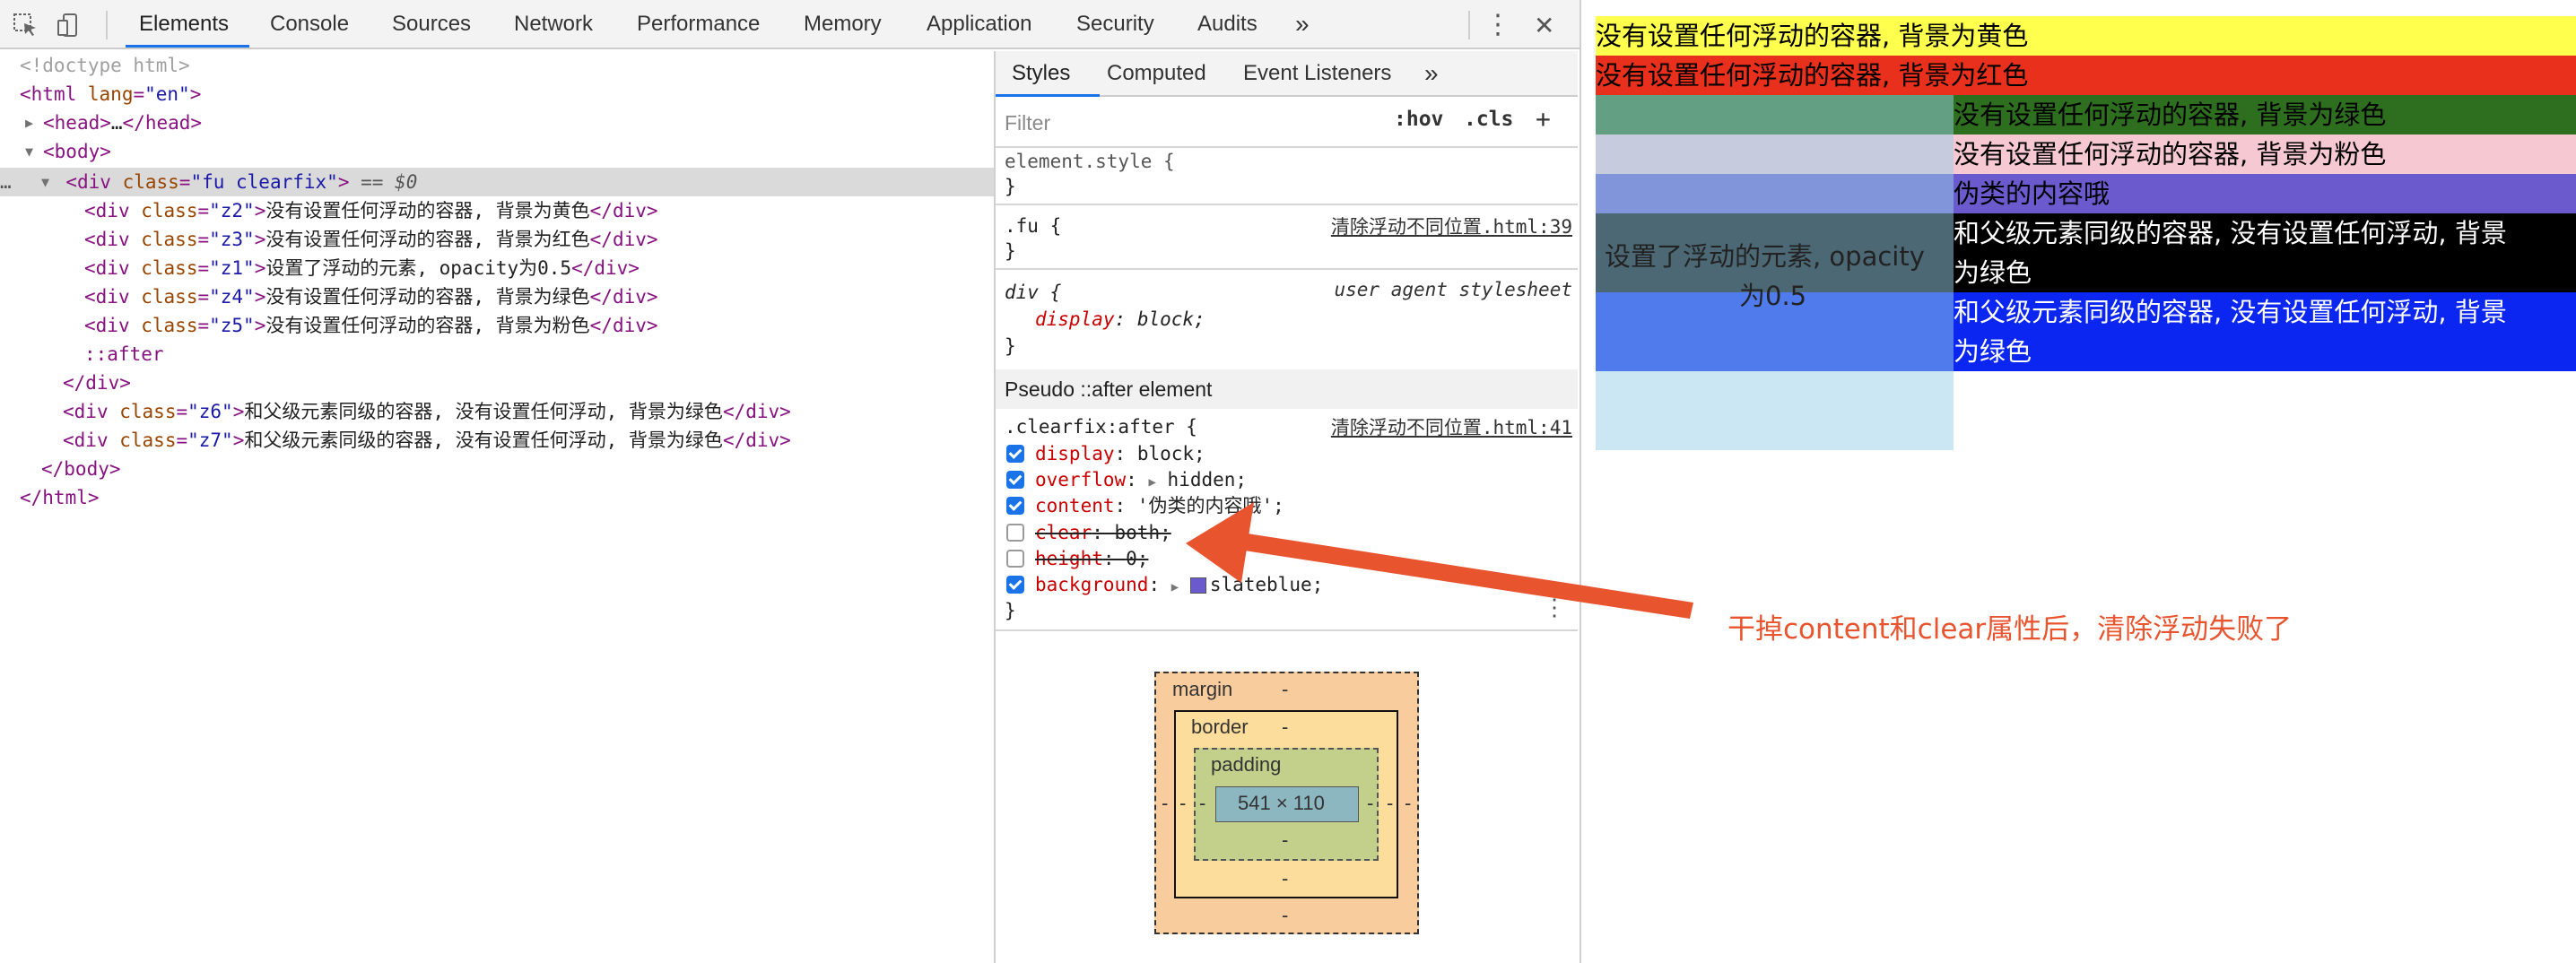  Describe the element at coordinates (843, 24) in the screenshot. I see `tab-memory: Memory` at that location.